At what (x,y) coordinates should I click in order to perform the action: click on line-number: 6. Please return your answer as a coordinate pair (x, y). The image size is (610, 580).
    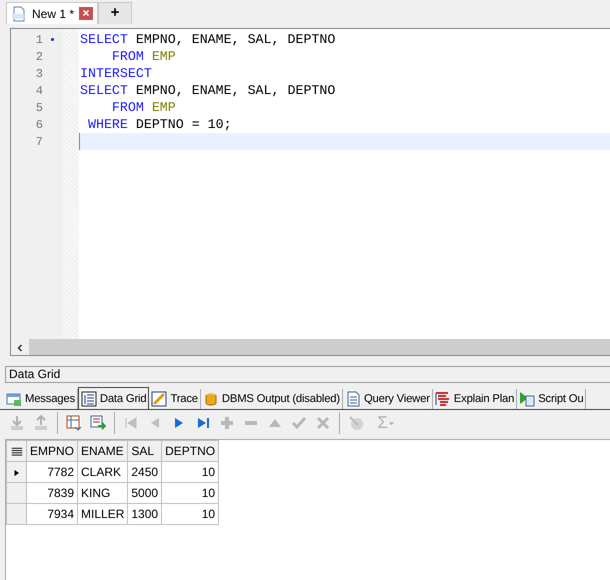
    Looking at the image, I should click on (38, 125).